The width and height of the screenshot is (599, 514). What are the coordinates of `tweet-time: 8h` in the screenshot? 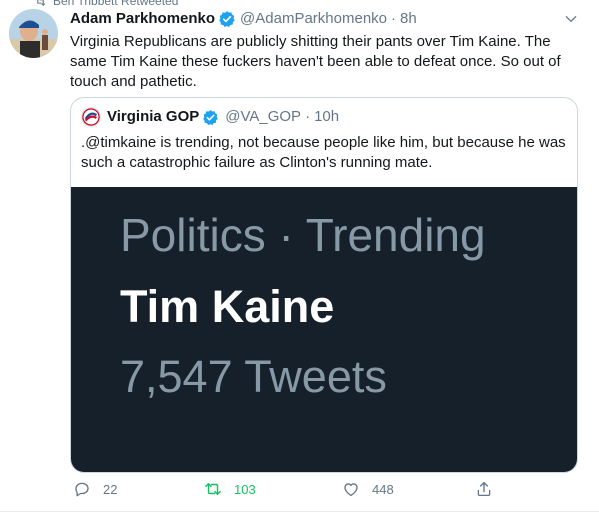 It's located at (408, 19).